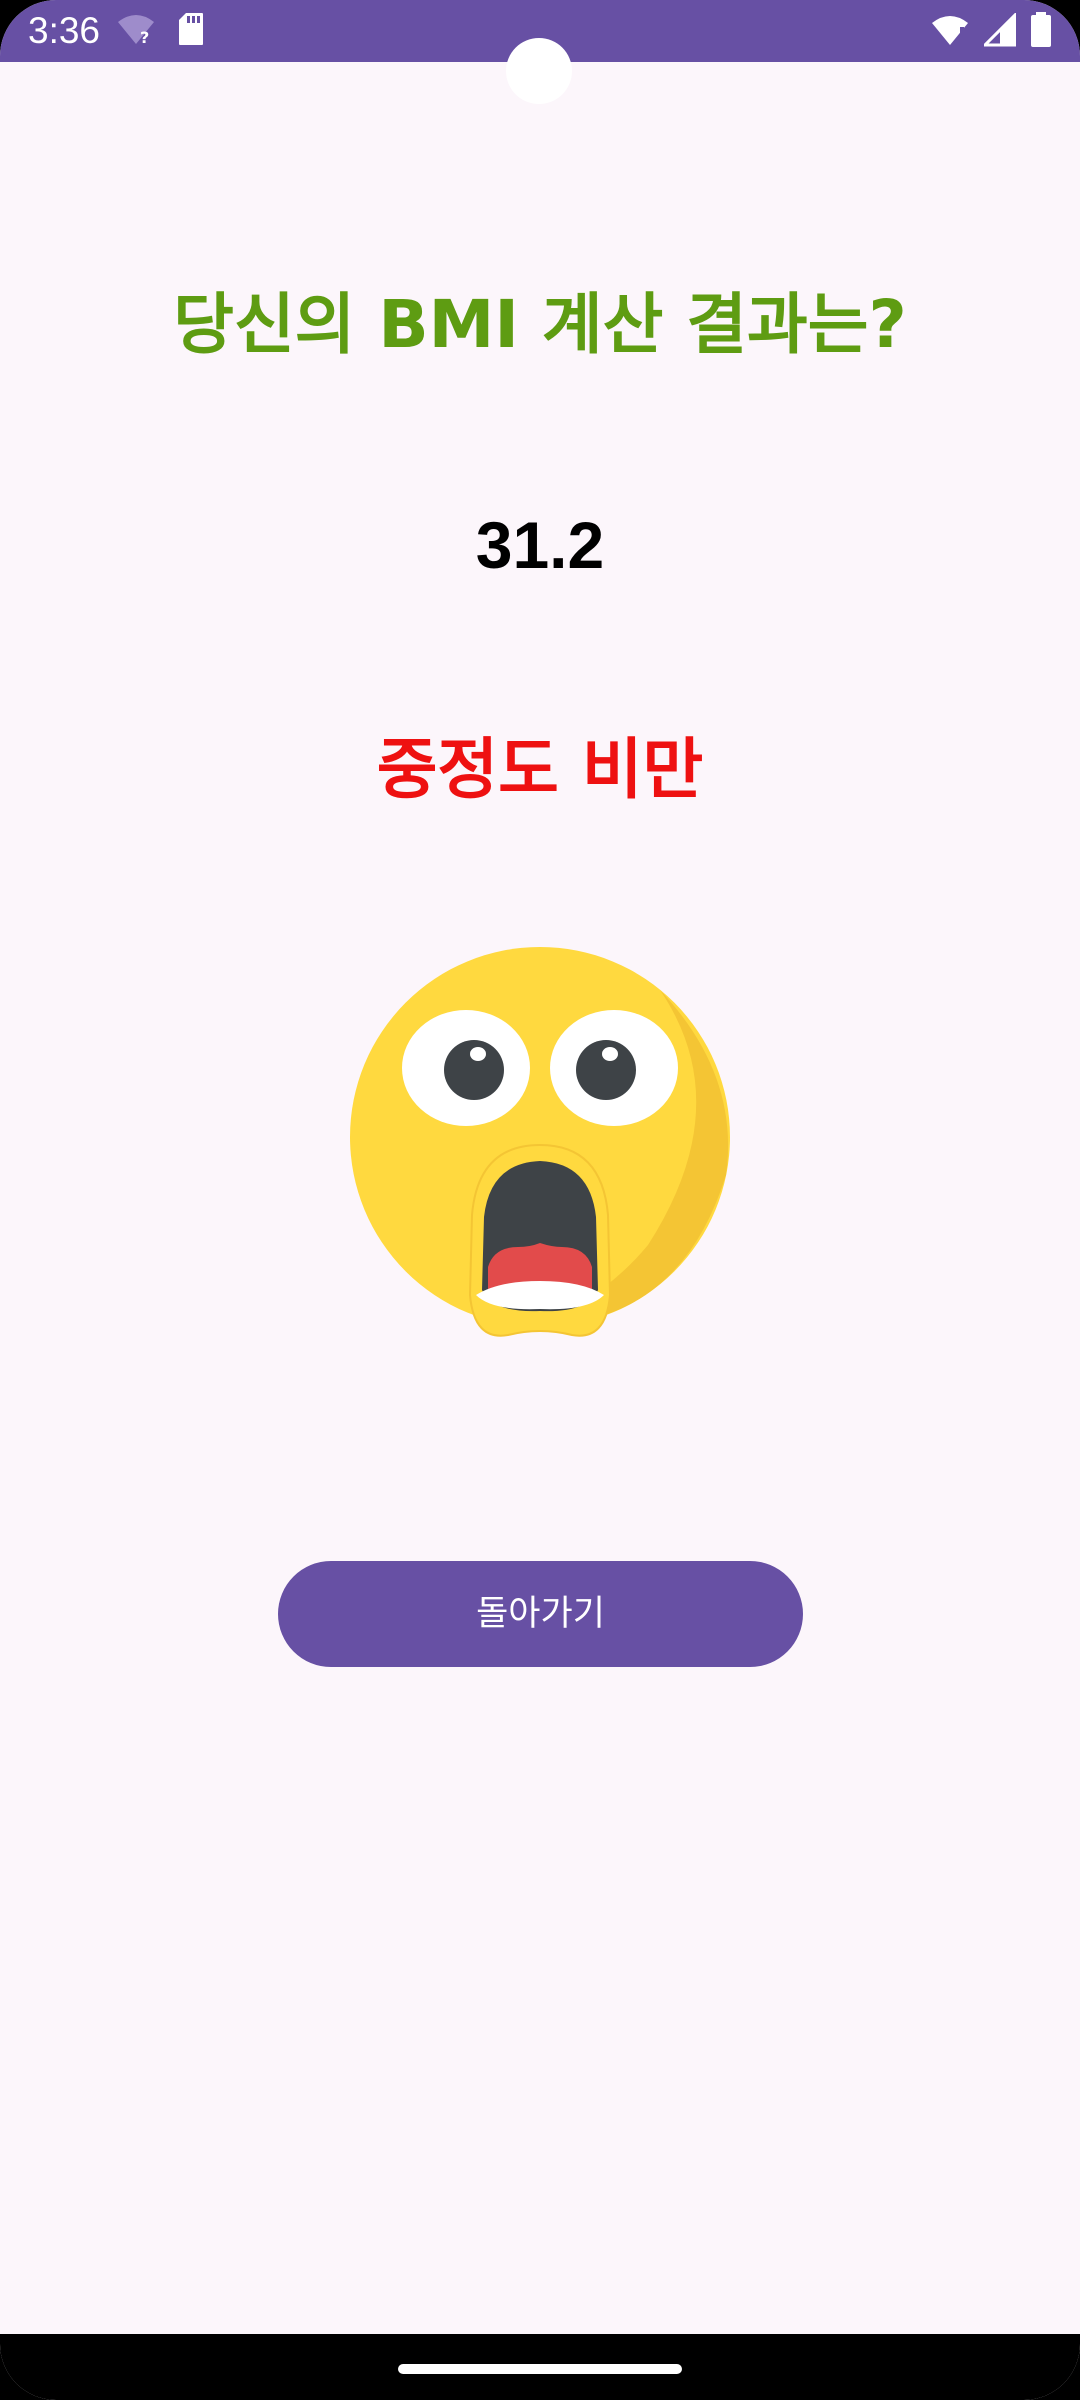 The width and height of the screenshot is (1080, 2400). Describe the element at coordinates (136, 31) in the screenshot. I see `wifi-question-icon: ?` at that location.